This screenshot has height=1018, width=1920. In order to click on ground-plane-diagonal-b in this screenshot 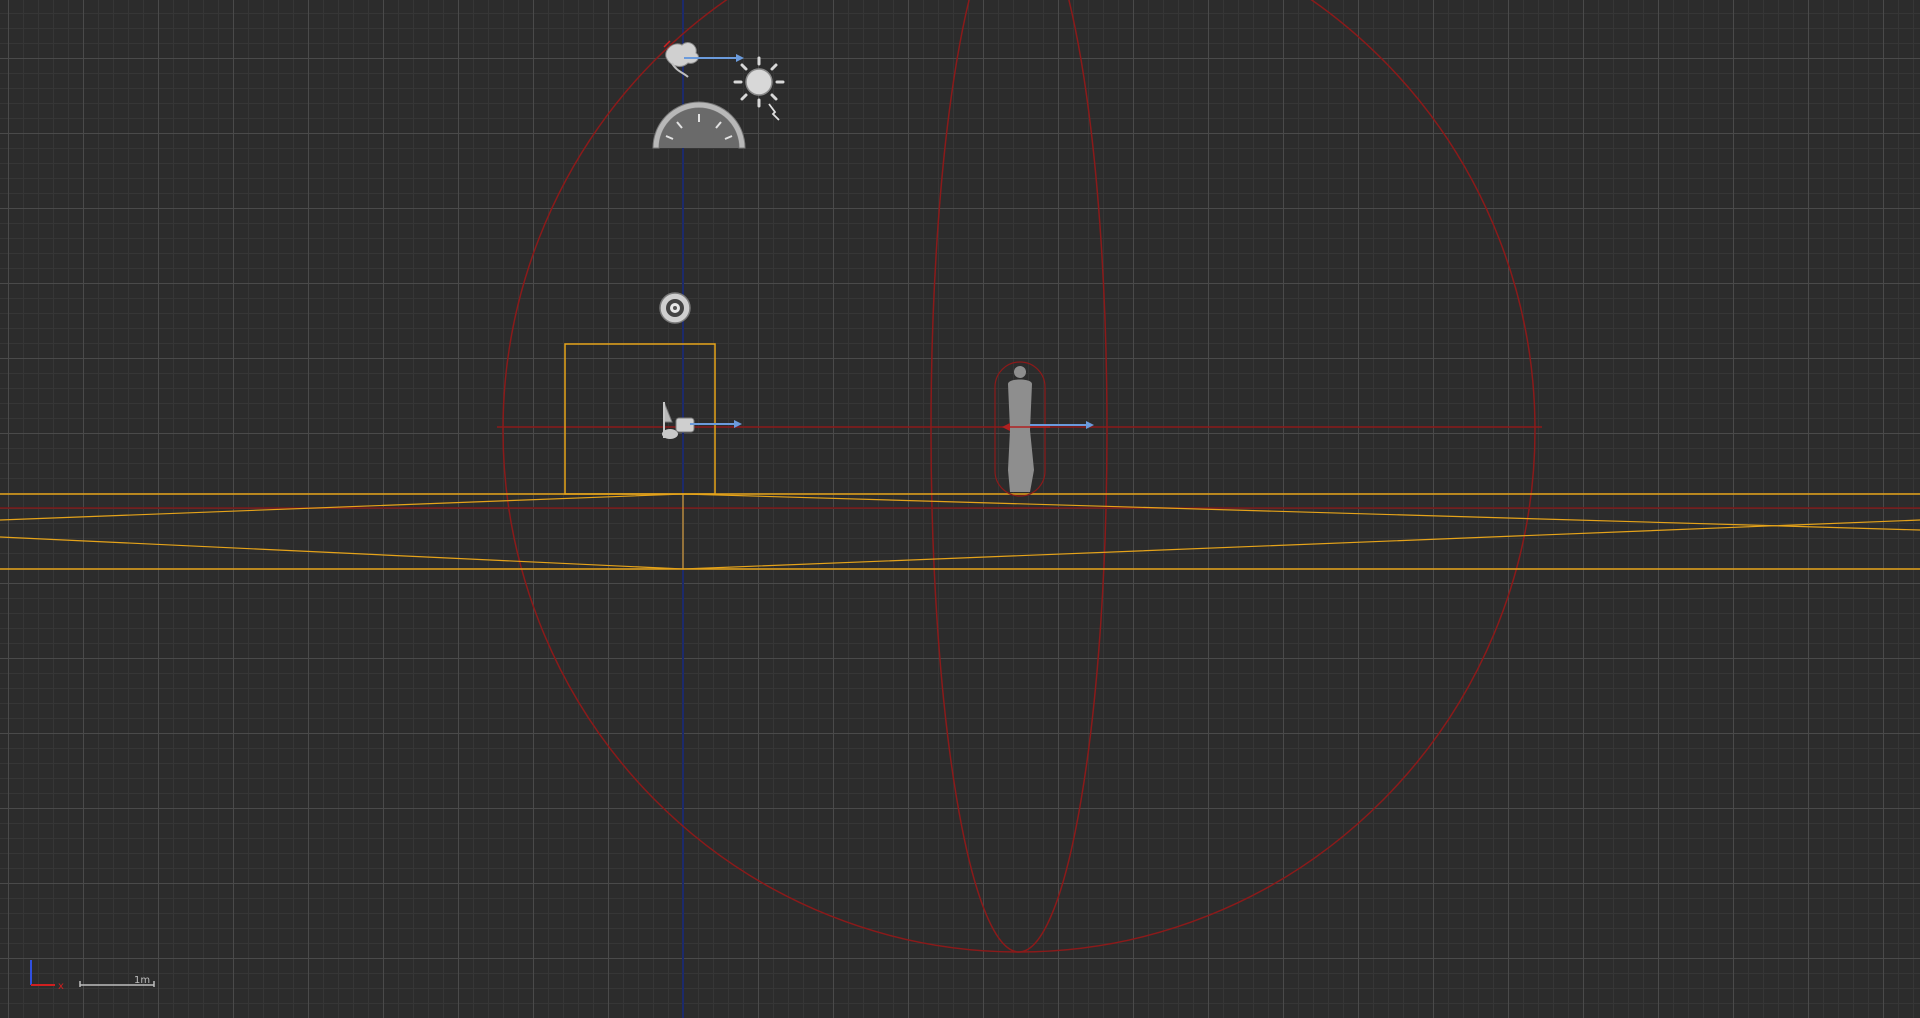, I will do `click(960, 544)`.